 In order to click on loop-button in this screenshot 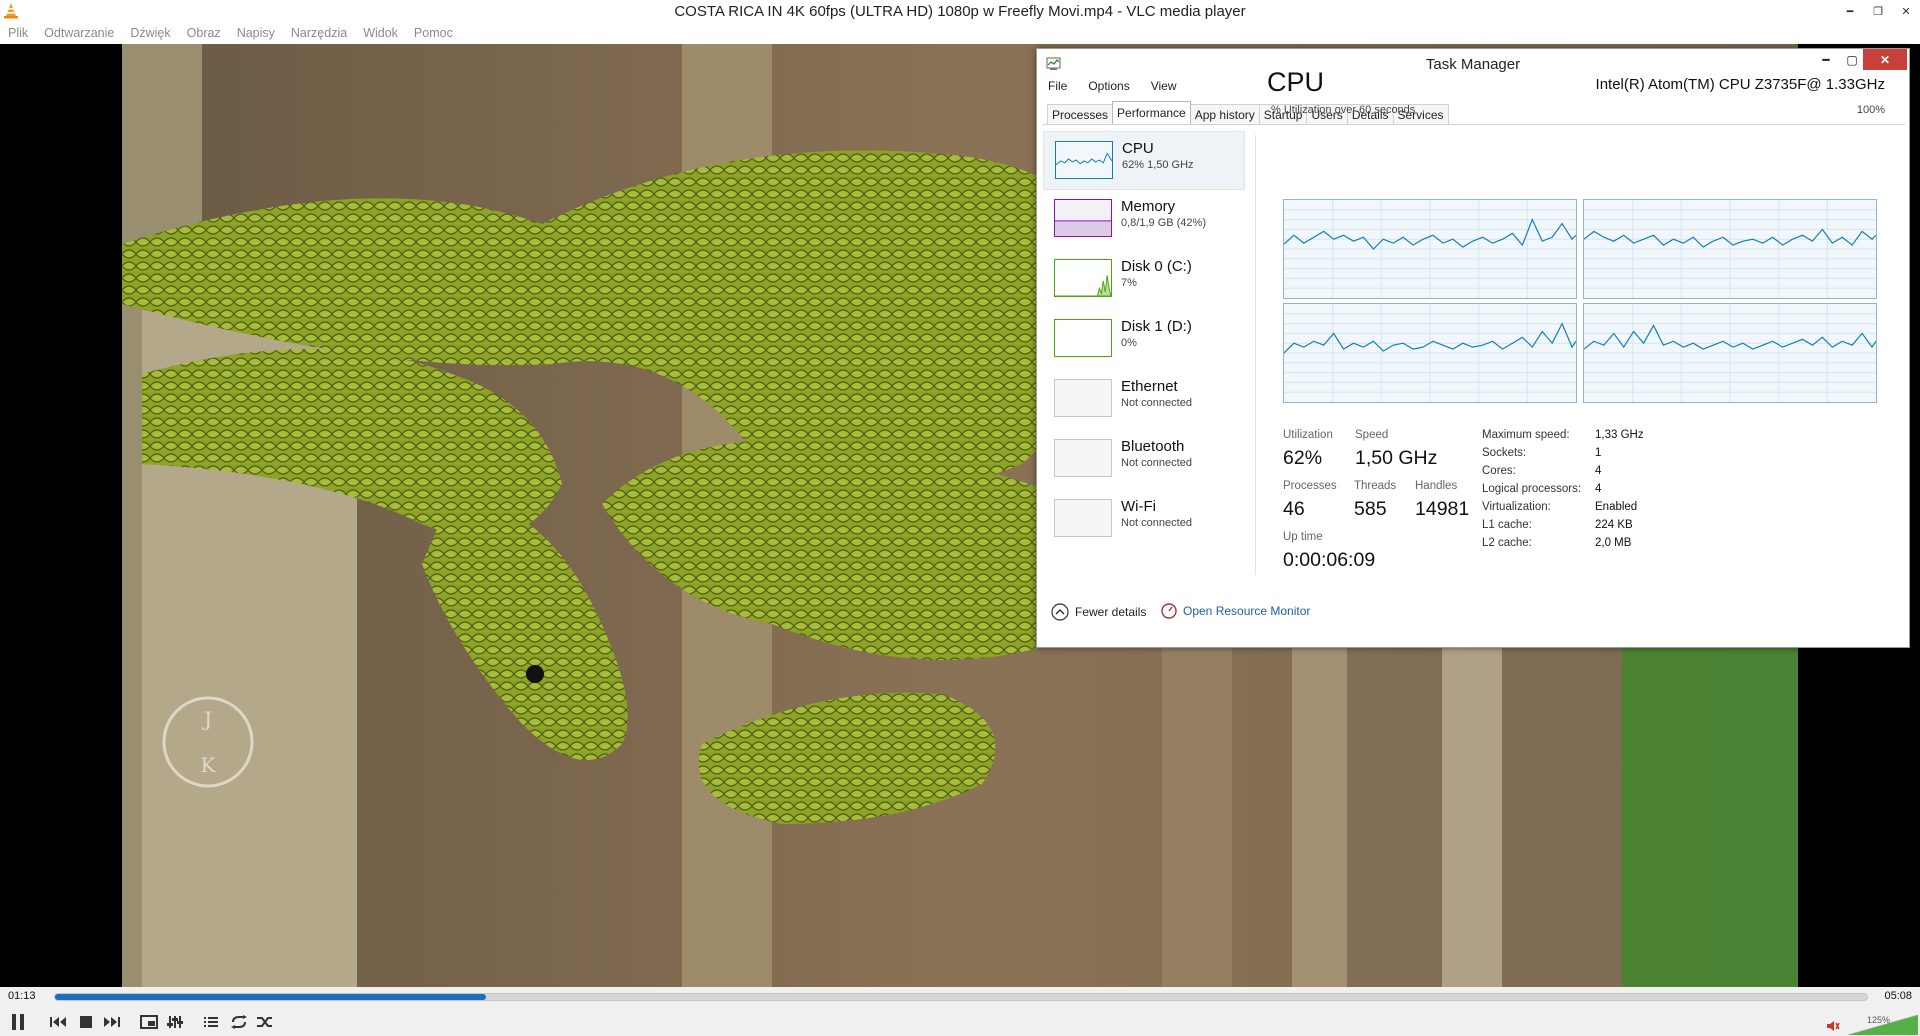, I will do `click(239, 1022)`.